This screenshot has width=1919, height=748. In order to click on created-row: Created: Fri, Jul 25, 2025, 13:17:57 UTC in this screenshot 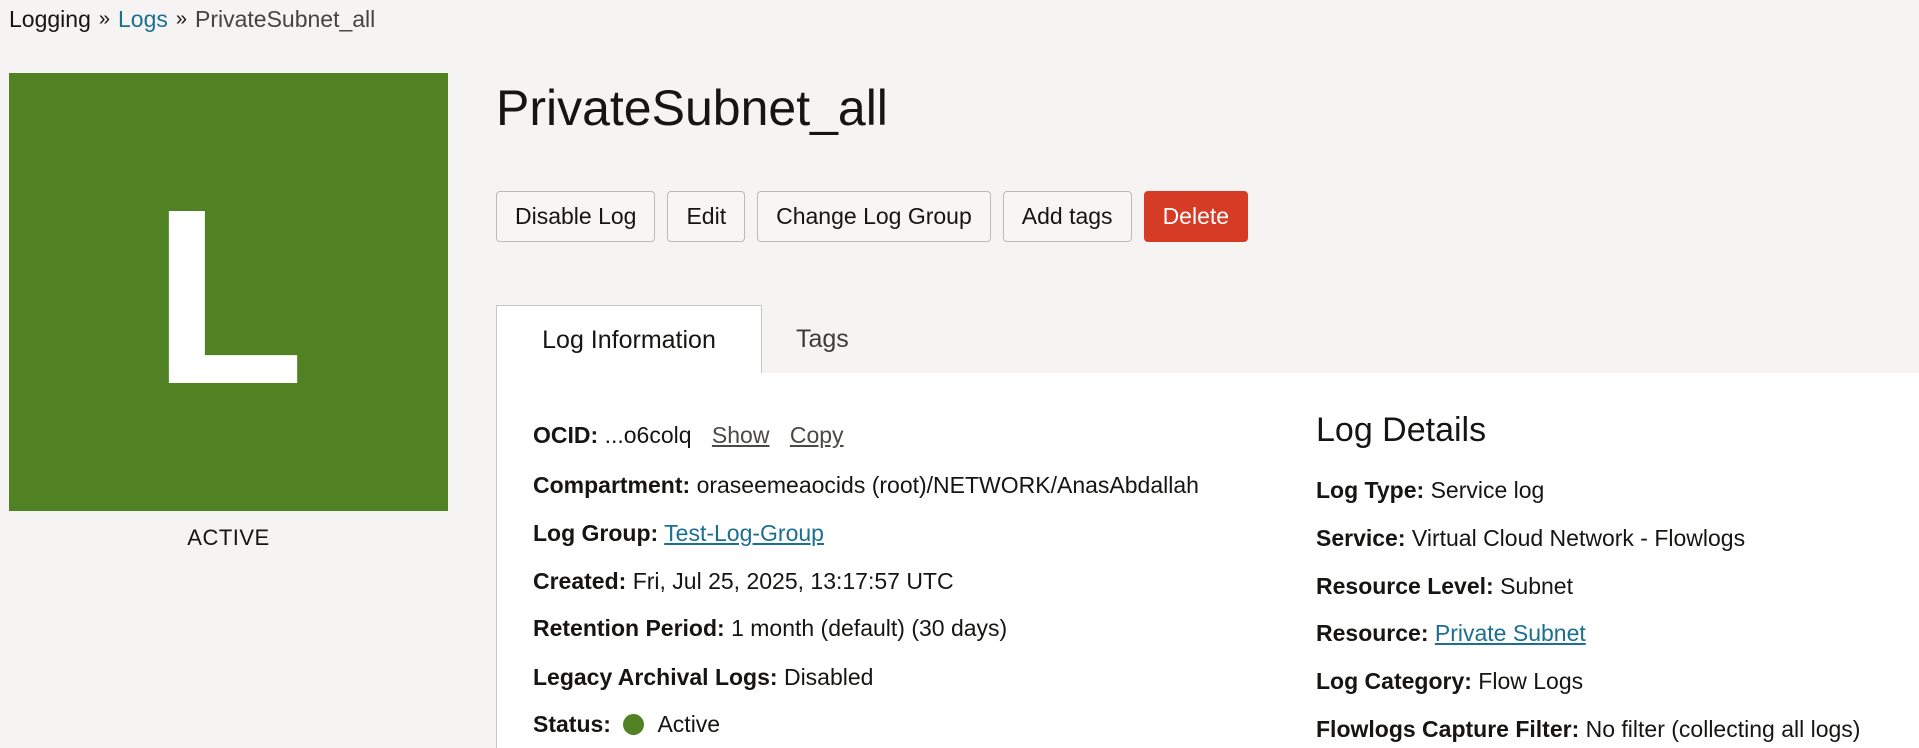, I will do `click(743, 581)`.